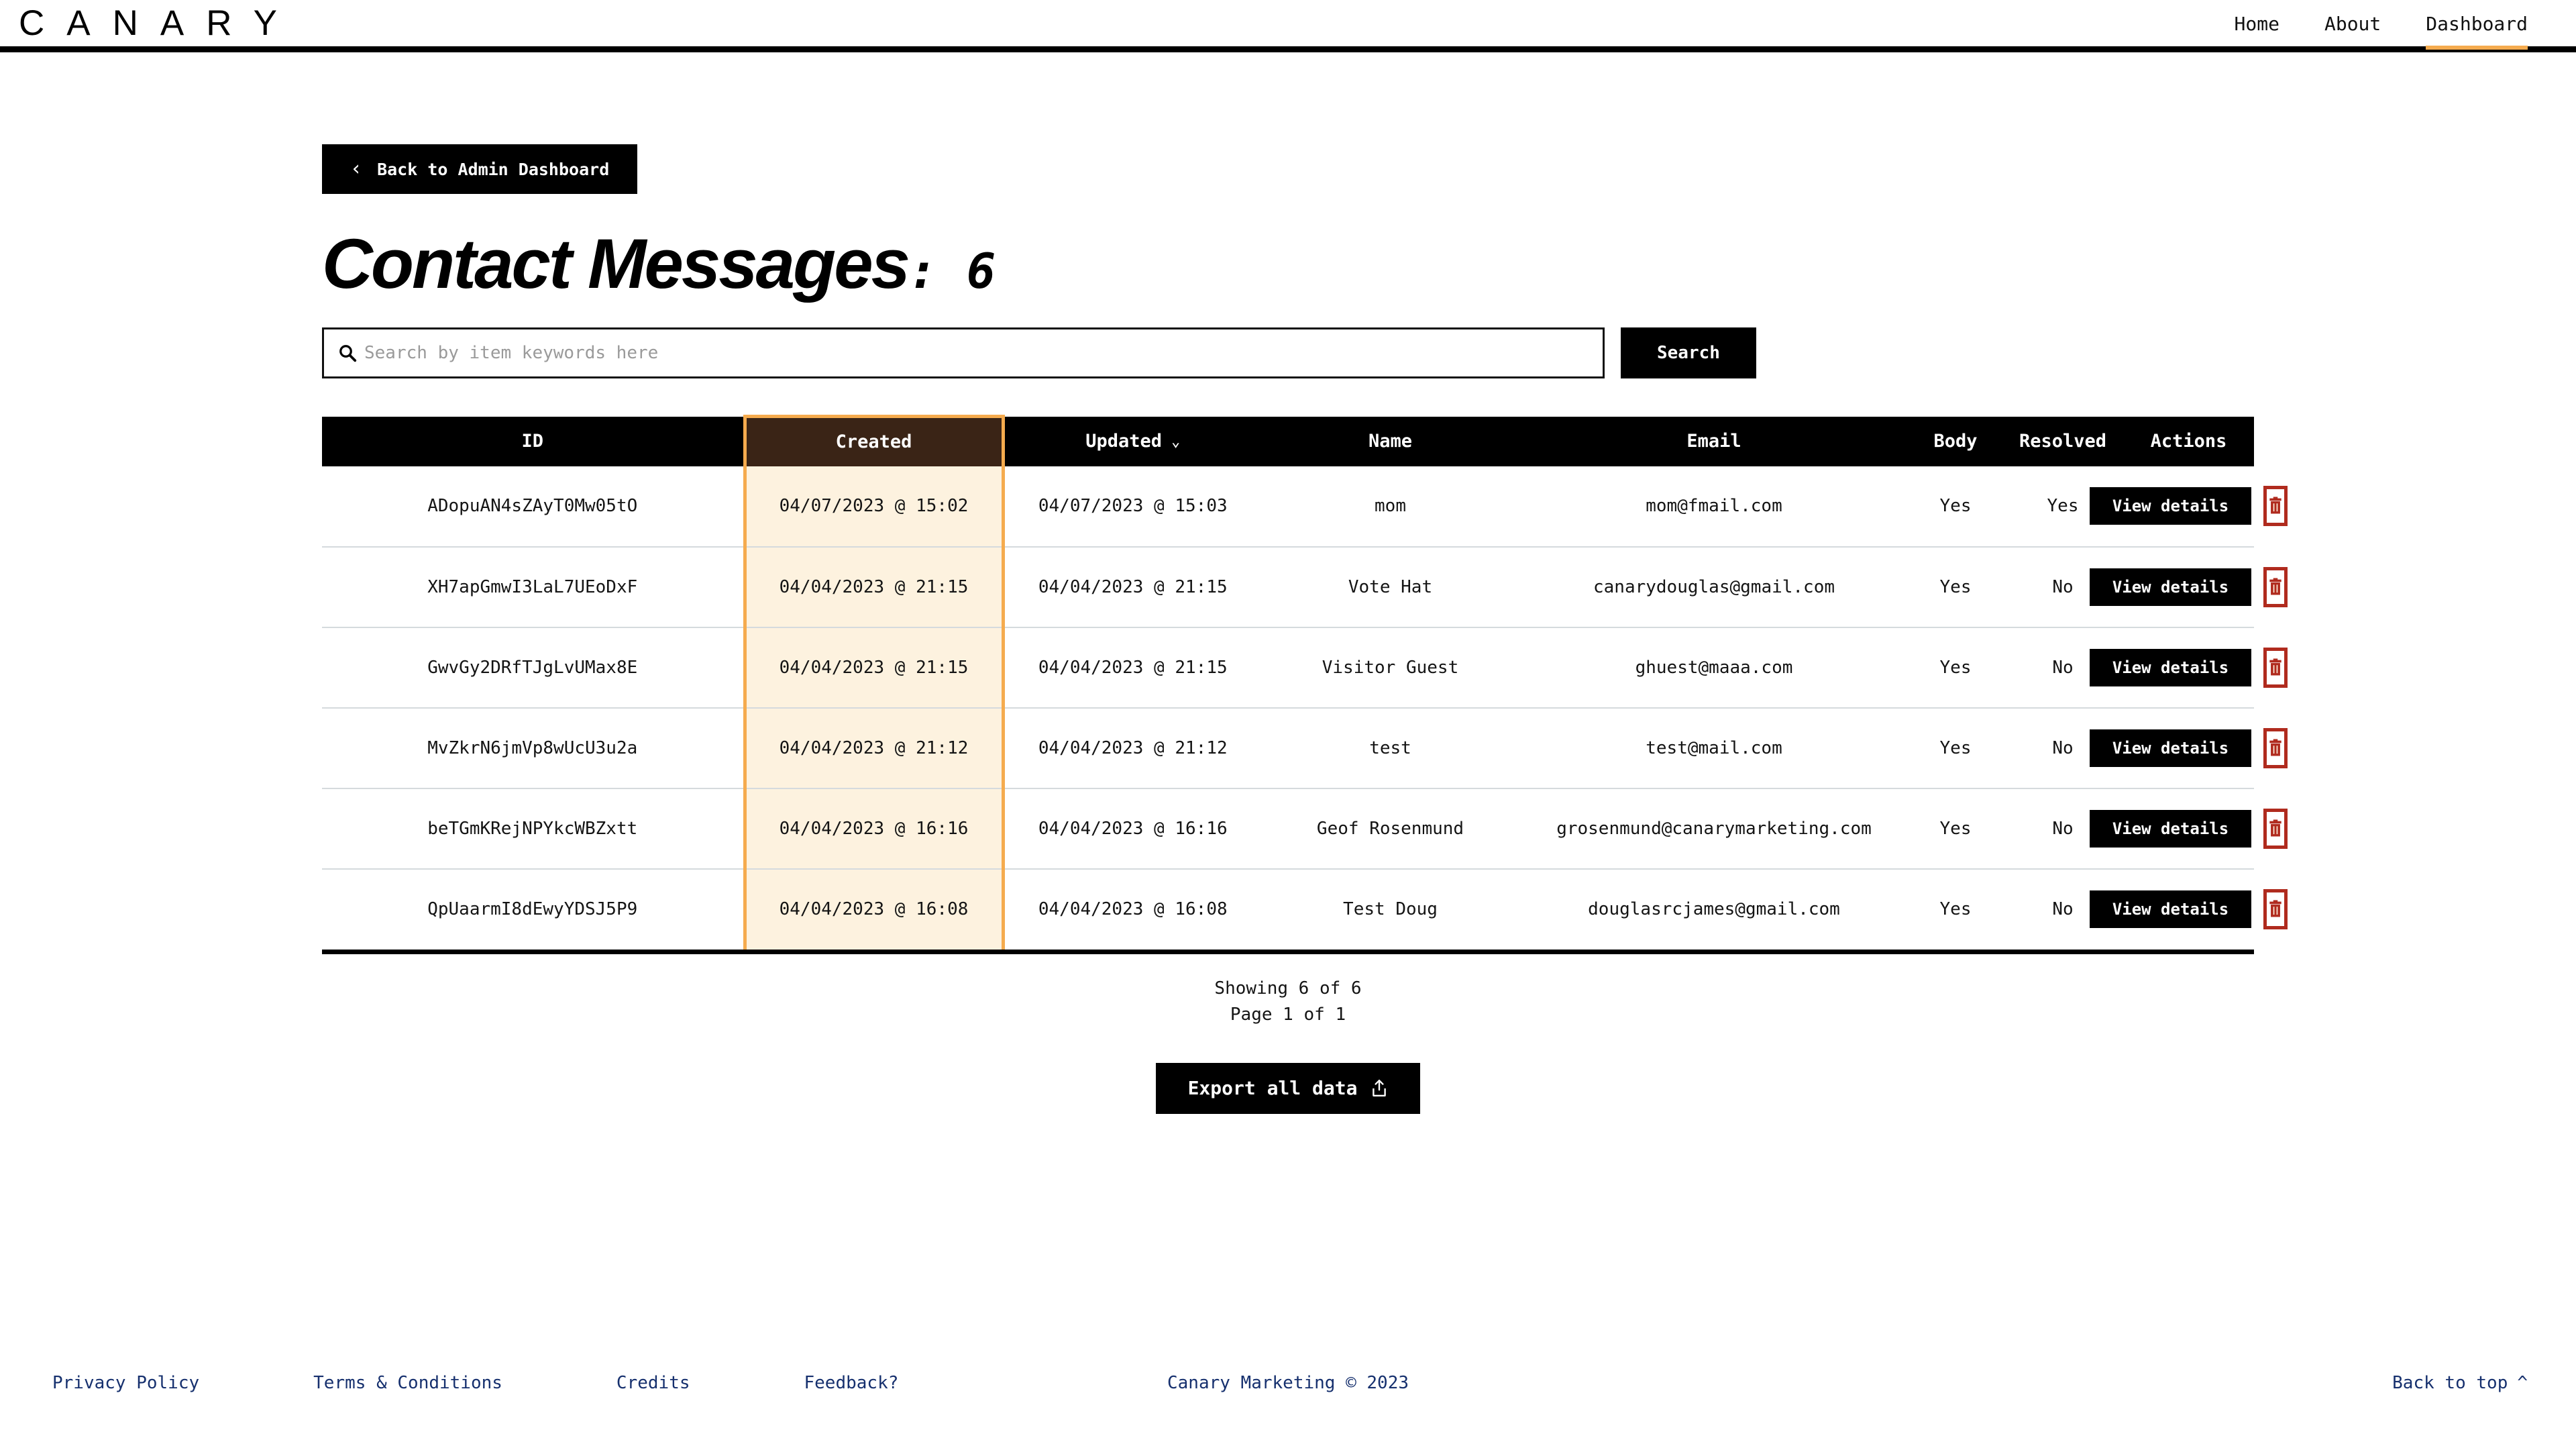  What do you see at coordinates (653, 1383) in the screenshot?
I see `footer-link-credits: Credits` at bounding box center [653, 1383].